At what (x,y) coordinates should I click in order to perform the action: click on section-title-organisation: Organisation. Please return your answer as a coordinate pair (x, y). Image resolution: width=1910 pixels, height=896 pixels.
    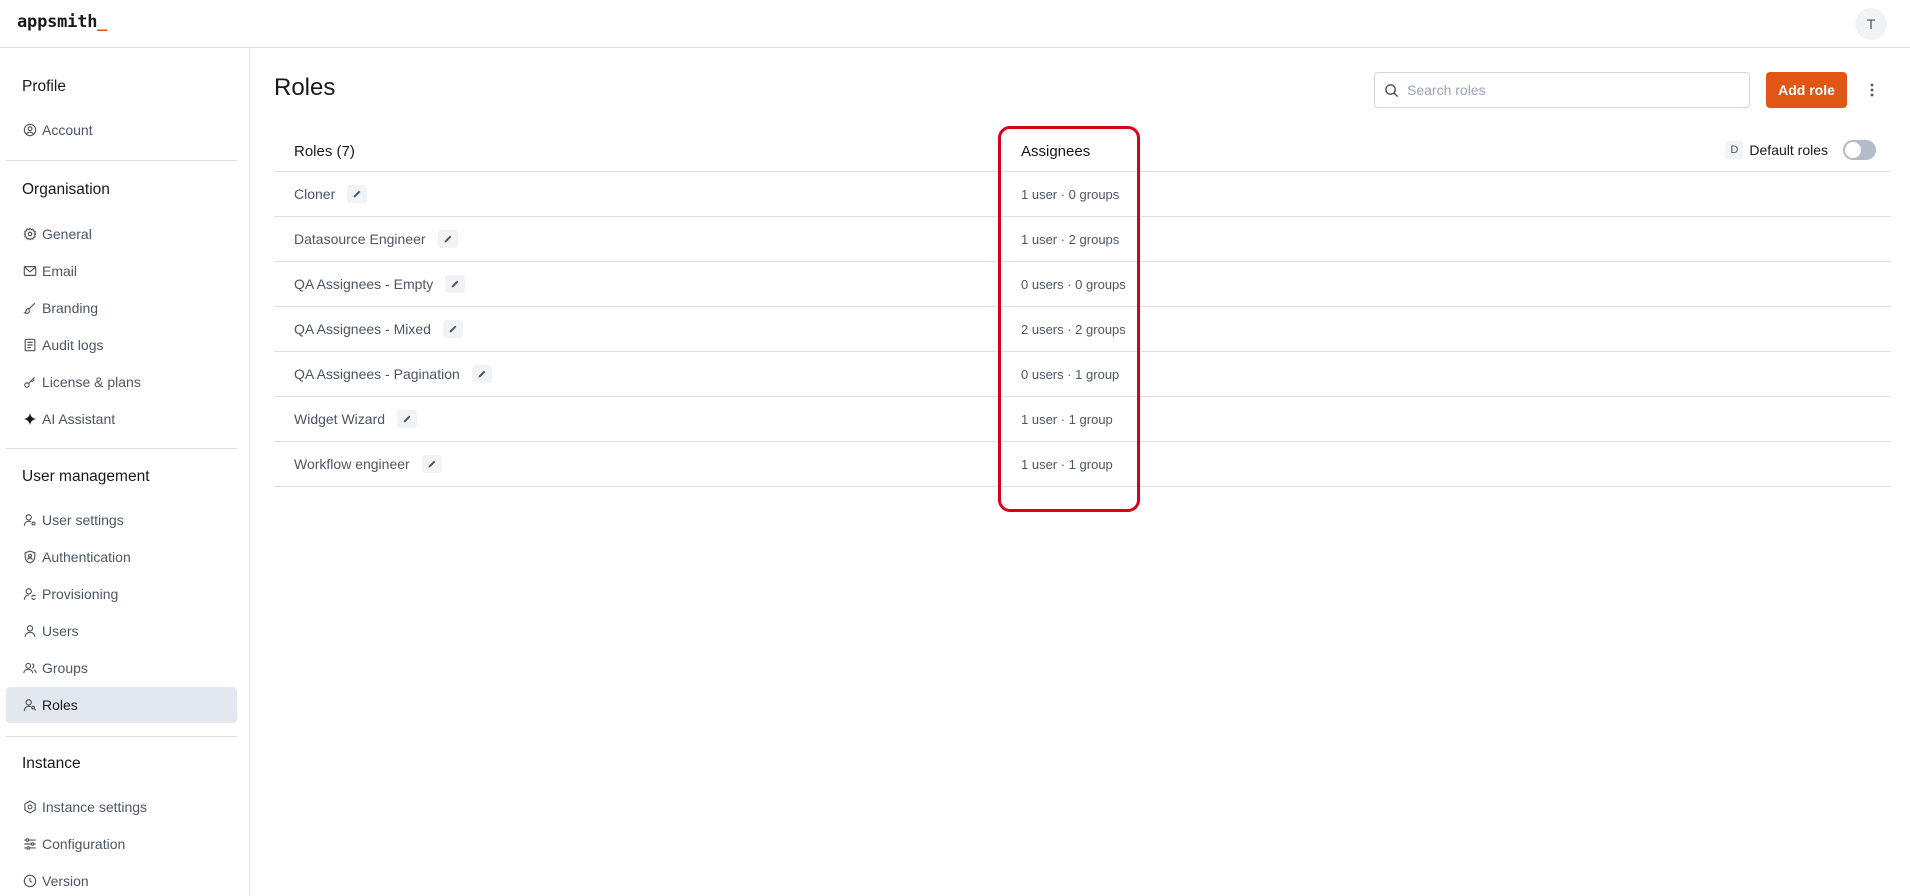
    Looking at the image, I should click on (66, 189).